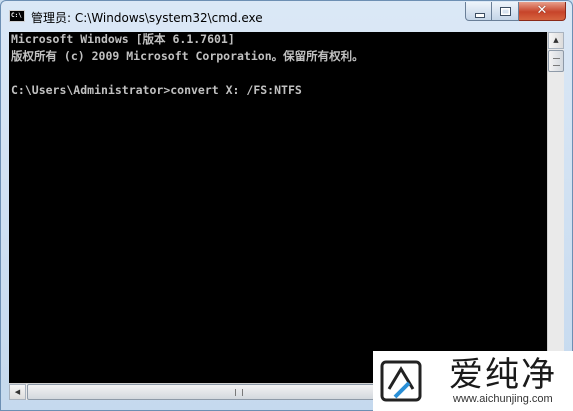  I want to click on vertical-scroll-thumb, so click(556, 61).